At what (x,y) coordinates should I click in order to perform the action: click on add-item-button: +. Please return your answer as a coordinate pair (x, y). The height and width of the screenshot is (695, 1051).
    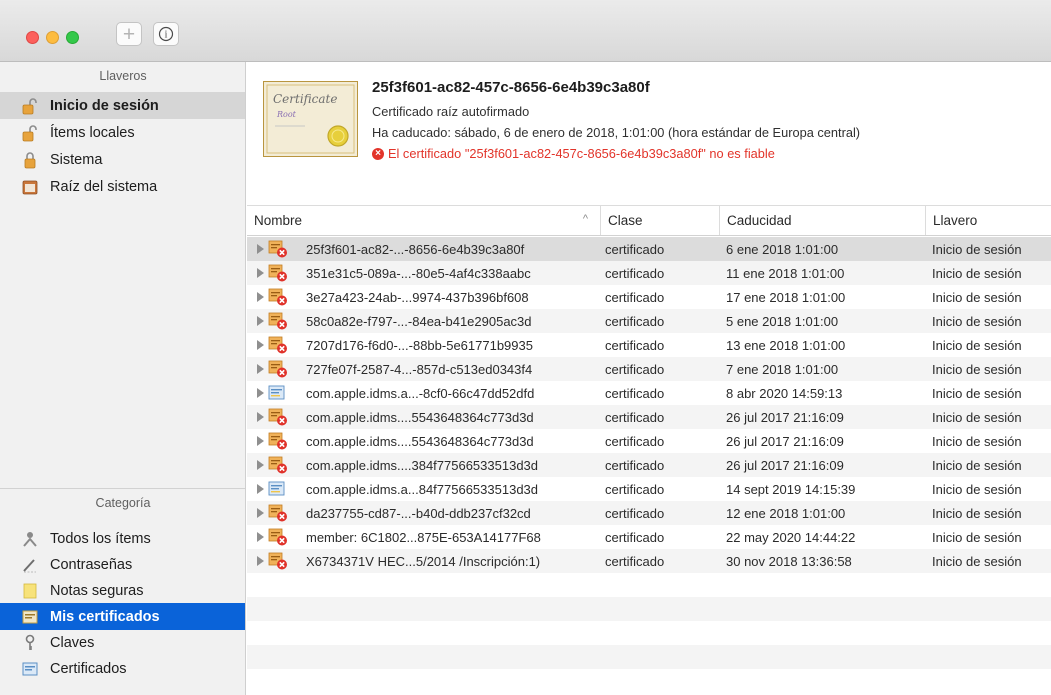
    Looking at the image, I should click on (129, 34).